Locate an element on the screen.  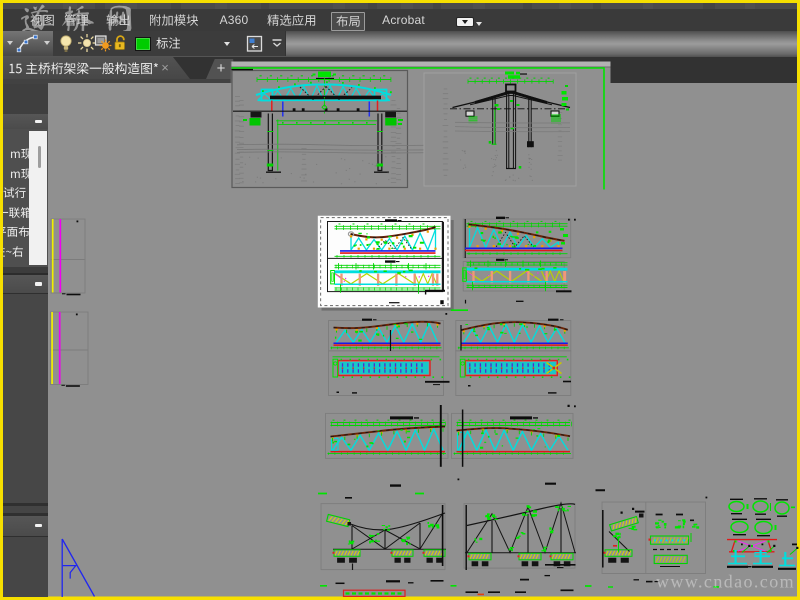
viewport-pier-elevation is located at coordinates (514, 128).